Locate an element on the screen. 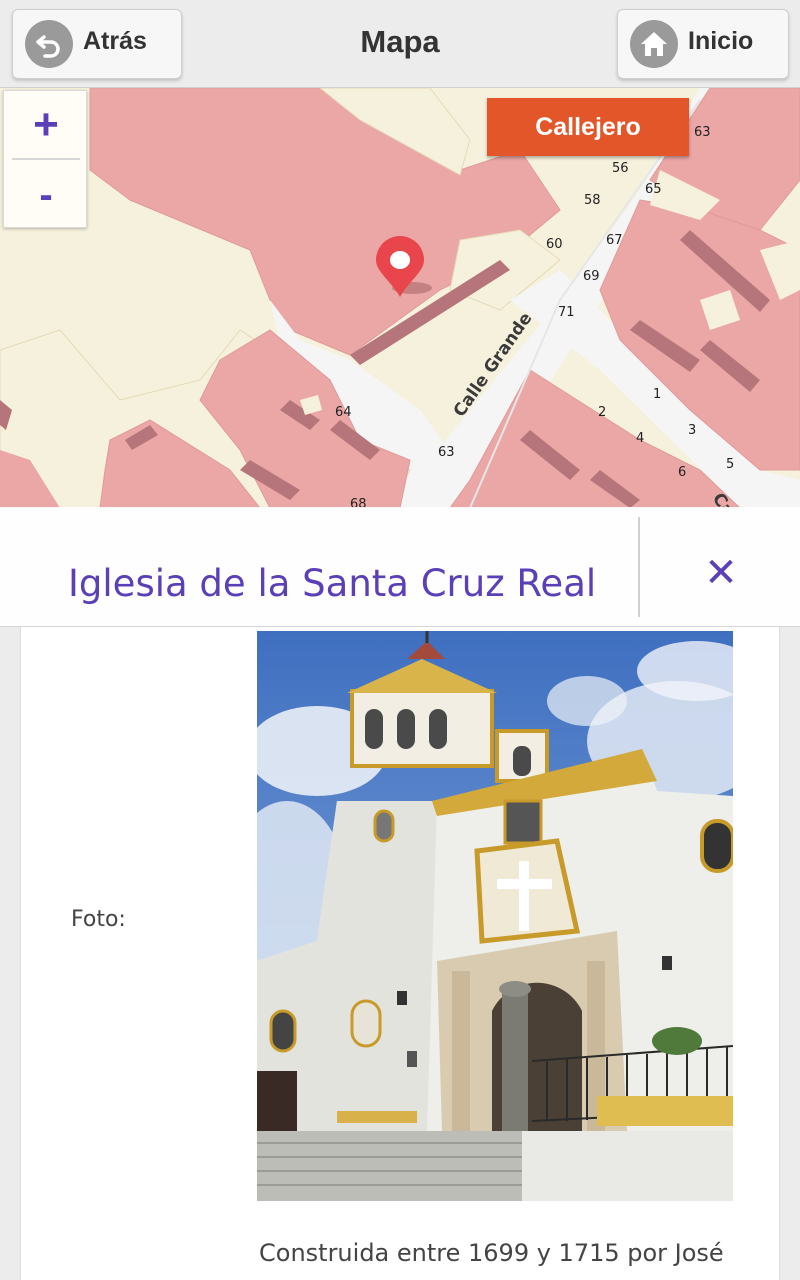 This screenshot has height=1280, width=800. description-text: Construida entre 1699 y 1715 por José is located at coordinates (491, 1253).